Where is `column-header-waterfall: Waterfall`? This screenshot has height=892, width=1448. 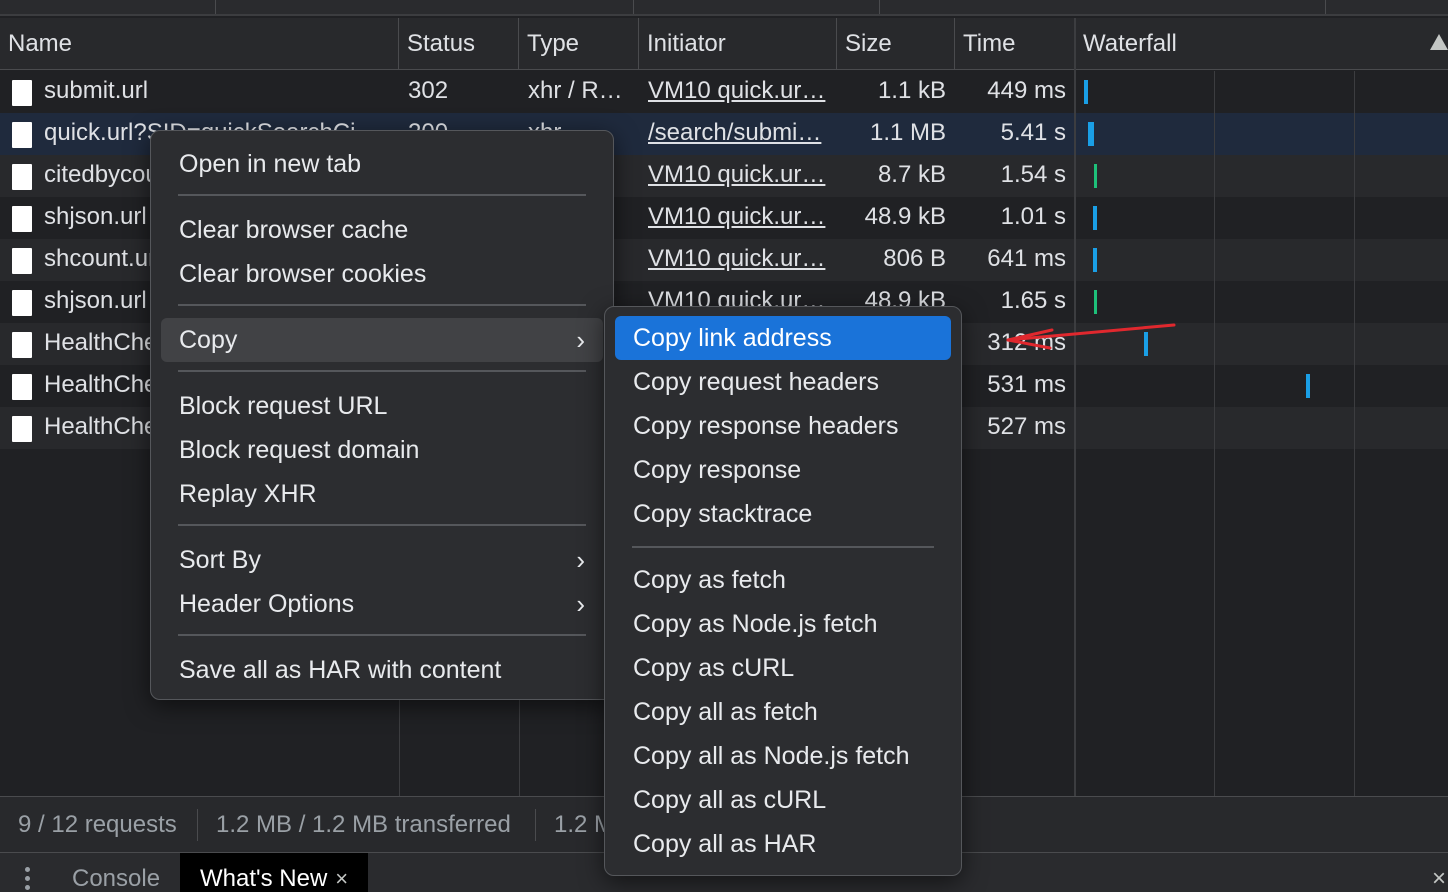
column-header-waterfall: Waterfall is located at coordinates (1261, 44).